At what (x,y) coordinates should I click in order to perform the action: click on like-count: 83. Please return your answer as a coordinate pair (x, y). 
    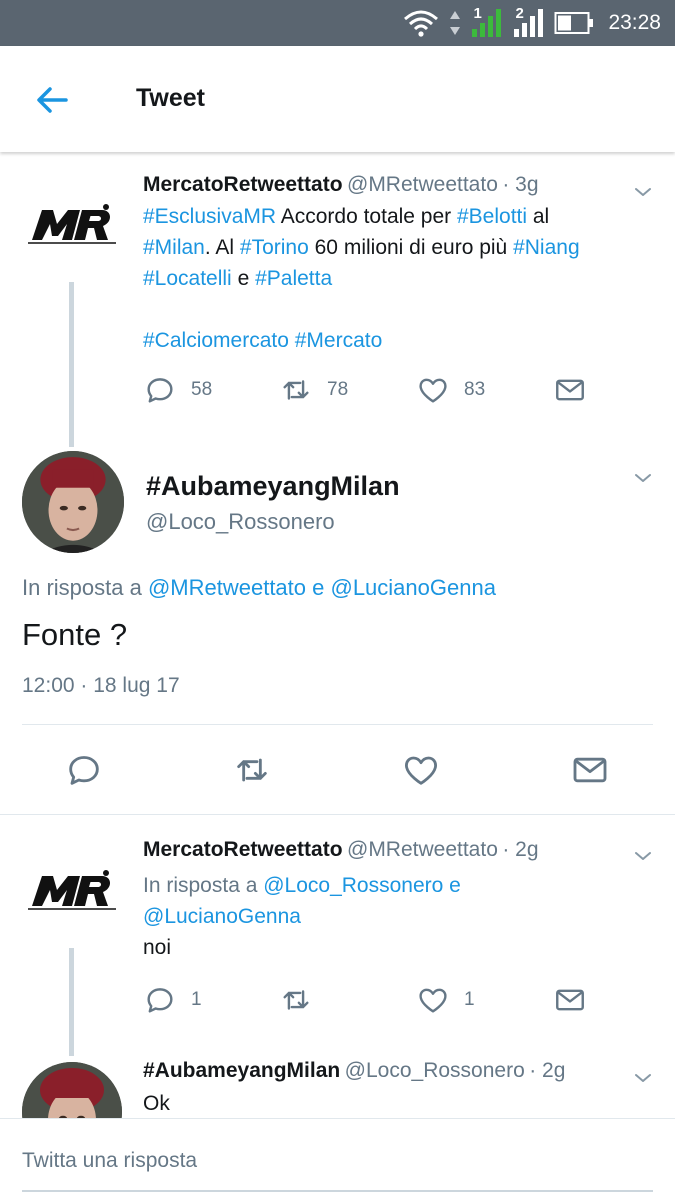
    Looking at the image, I should click on (475, 389).